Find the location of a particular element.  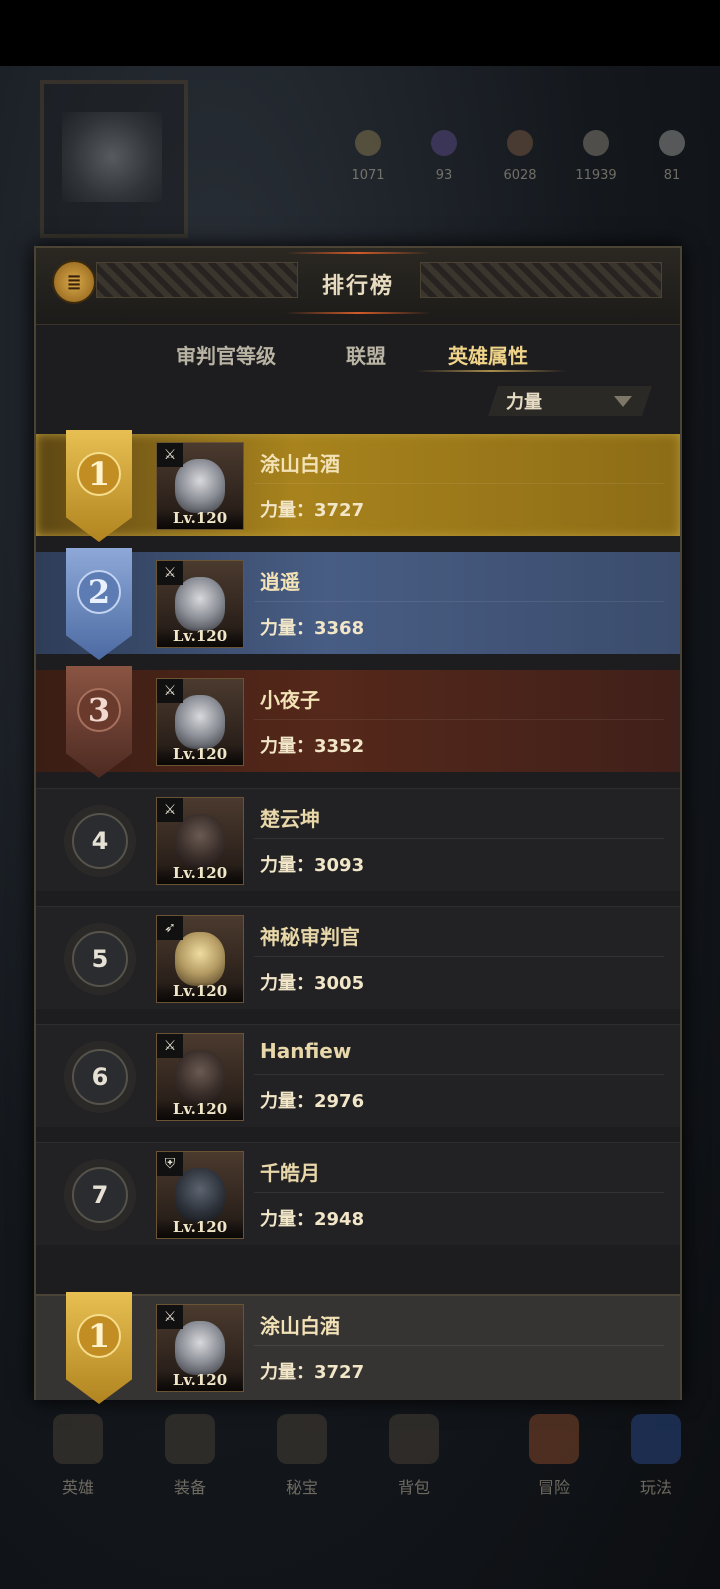

ranking-row: 7 ⛨ Lv.120 千皓月 力量：2948 is located at coordinates (358, 1193).